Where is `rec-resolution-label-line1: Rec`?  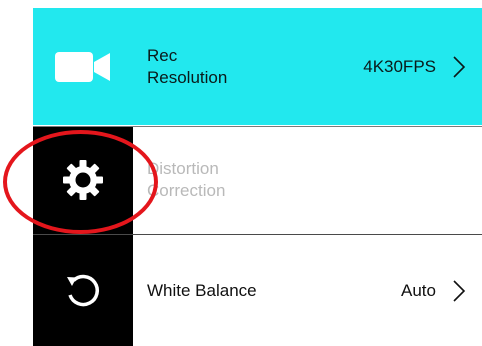
rec-resolution-label-line1: Rec is located at coordinates (162, 55).